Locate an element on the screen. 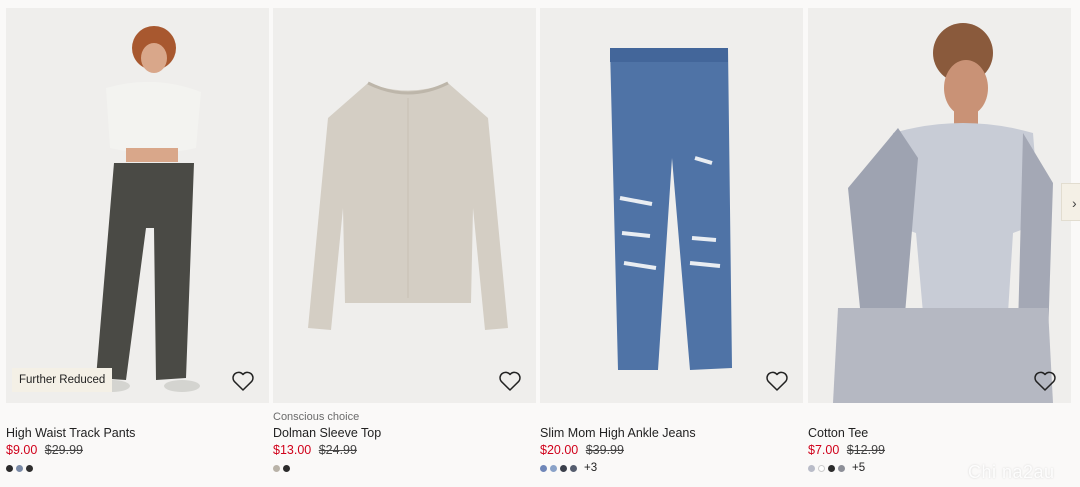 The height and width of the screenshot is (487, 1080). chevron-right-icon: › is located at coordinates (1074, 203).